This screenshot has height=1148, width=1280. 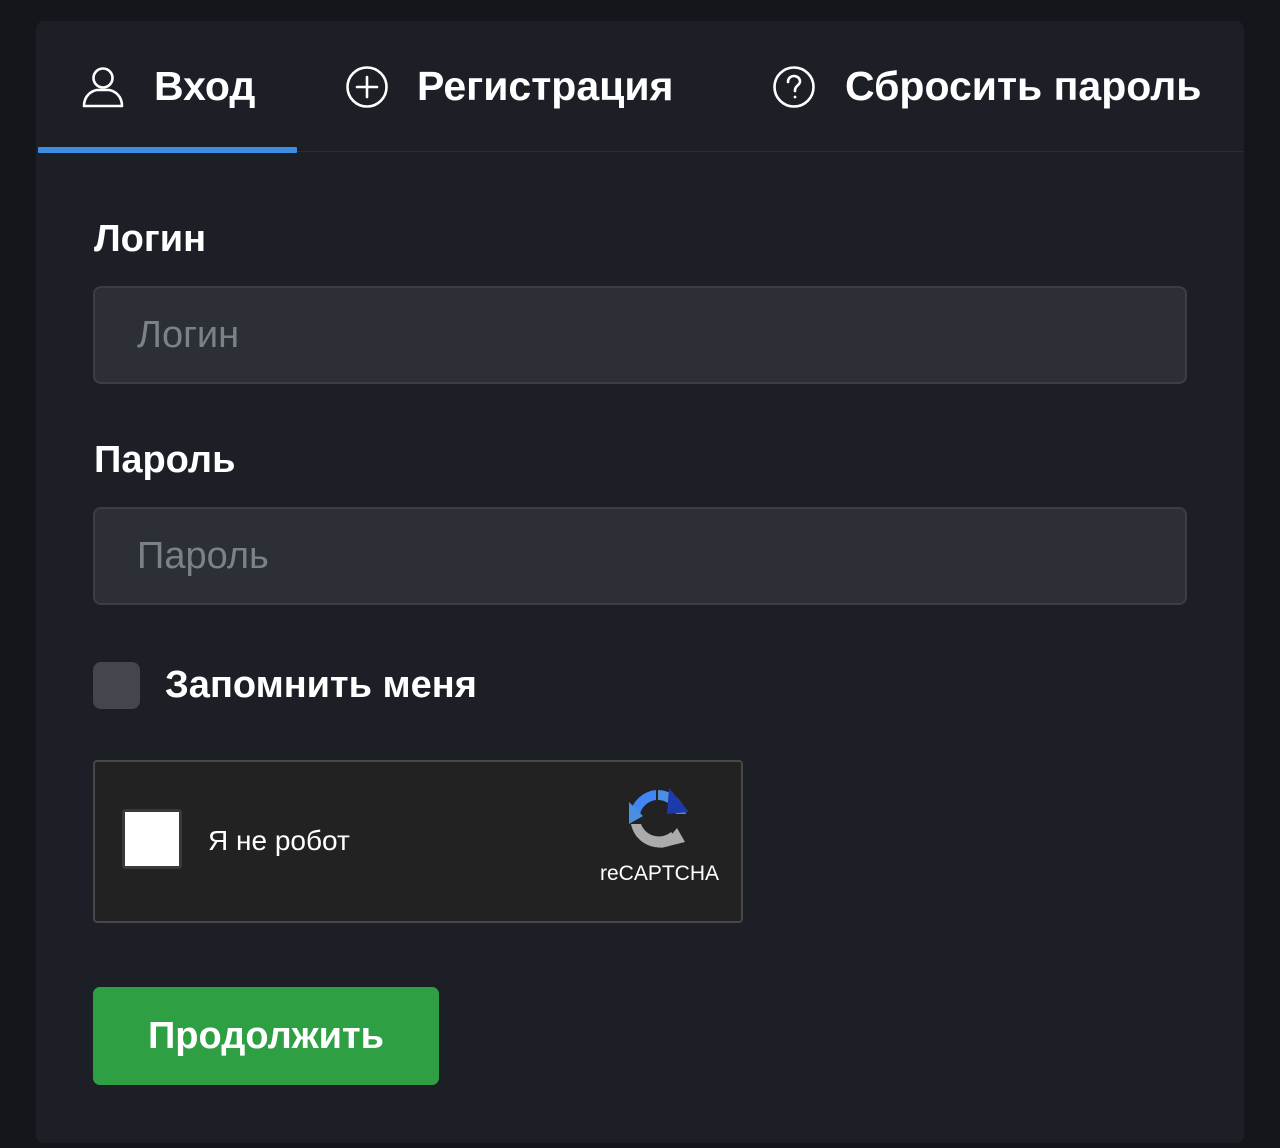 I want to click on password-label: Пароль, so click(x=165, y=460).